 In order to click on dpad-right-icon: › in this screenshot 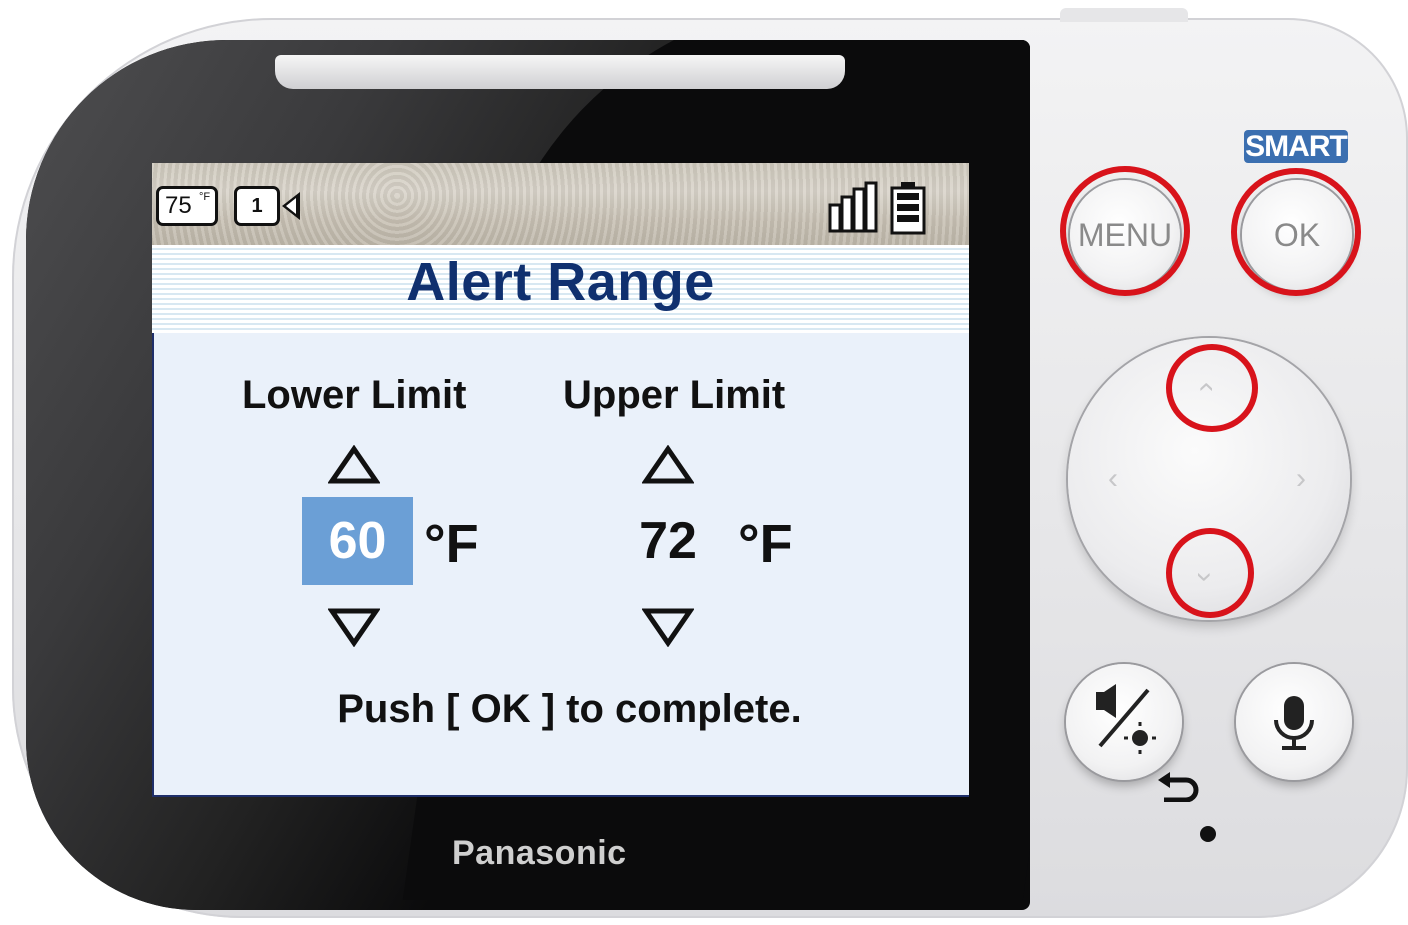, I will do `click(1301, 479)`.